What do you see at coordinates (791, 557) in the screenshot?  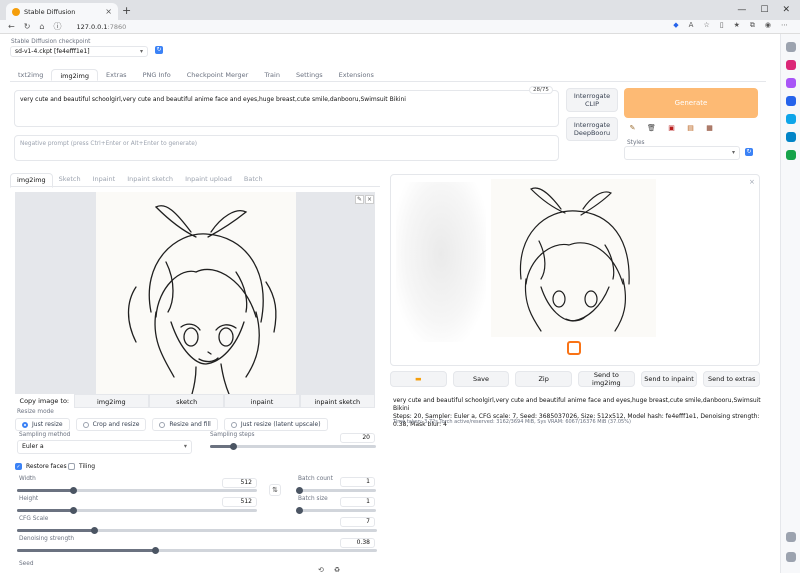 I see `sidebar-settings-icon` at bounding box center [791, 557].